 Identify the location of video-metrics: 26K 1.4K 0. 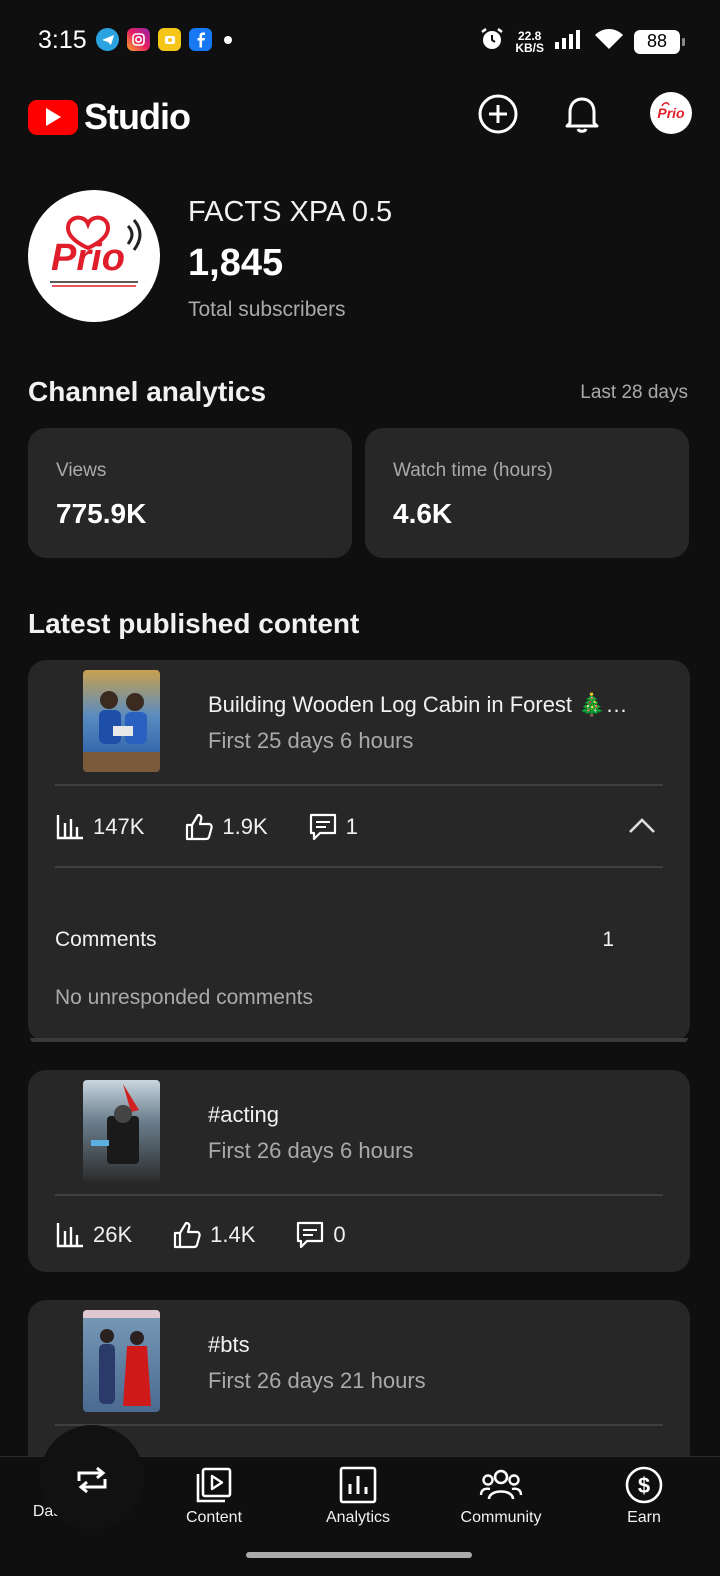
(220, 1235).